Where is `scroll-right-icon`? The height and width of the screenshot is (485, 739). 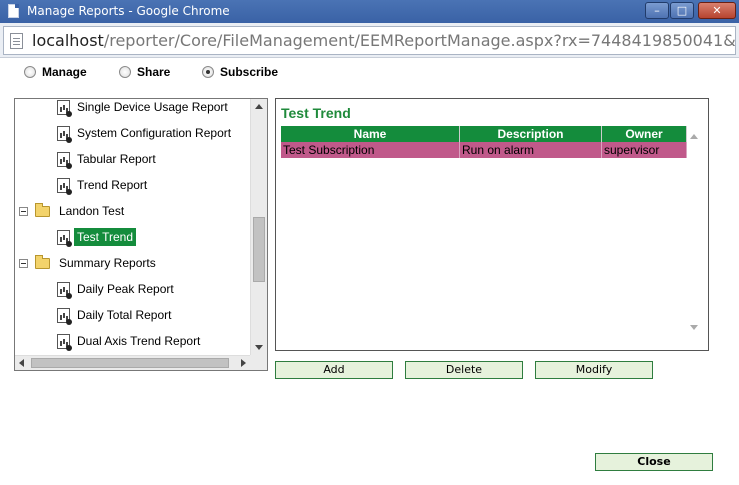 scroll-right-icon is located at coordinates (243, 363).